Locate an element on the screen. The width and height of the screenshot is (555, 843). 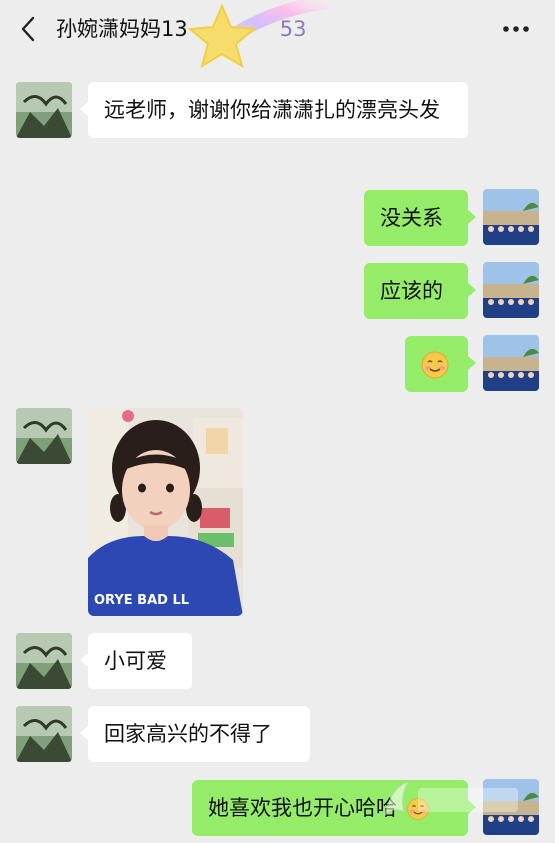
message-text: 应该的 is located at coordinates (411, 291).